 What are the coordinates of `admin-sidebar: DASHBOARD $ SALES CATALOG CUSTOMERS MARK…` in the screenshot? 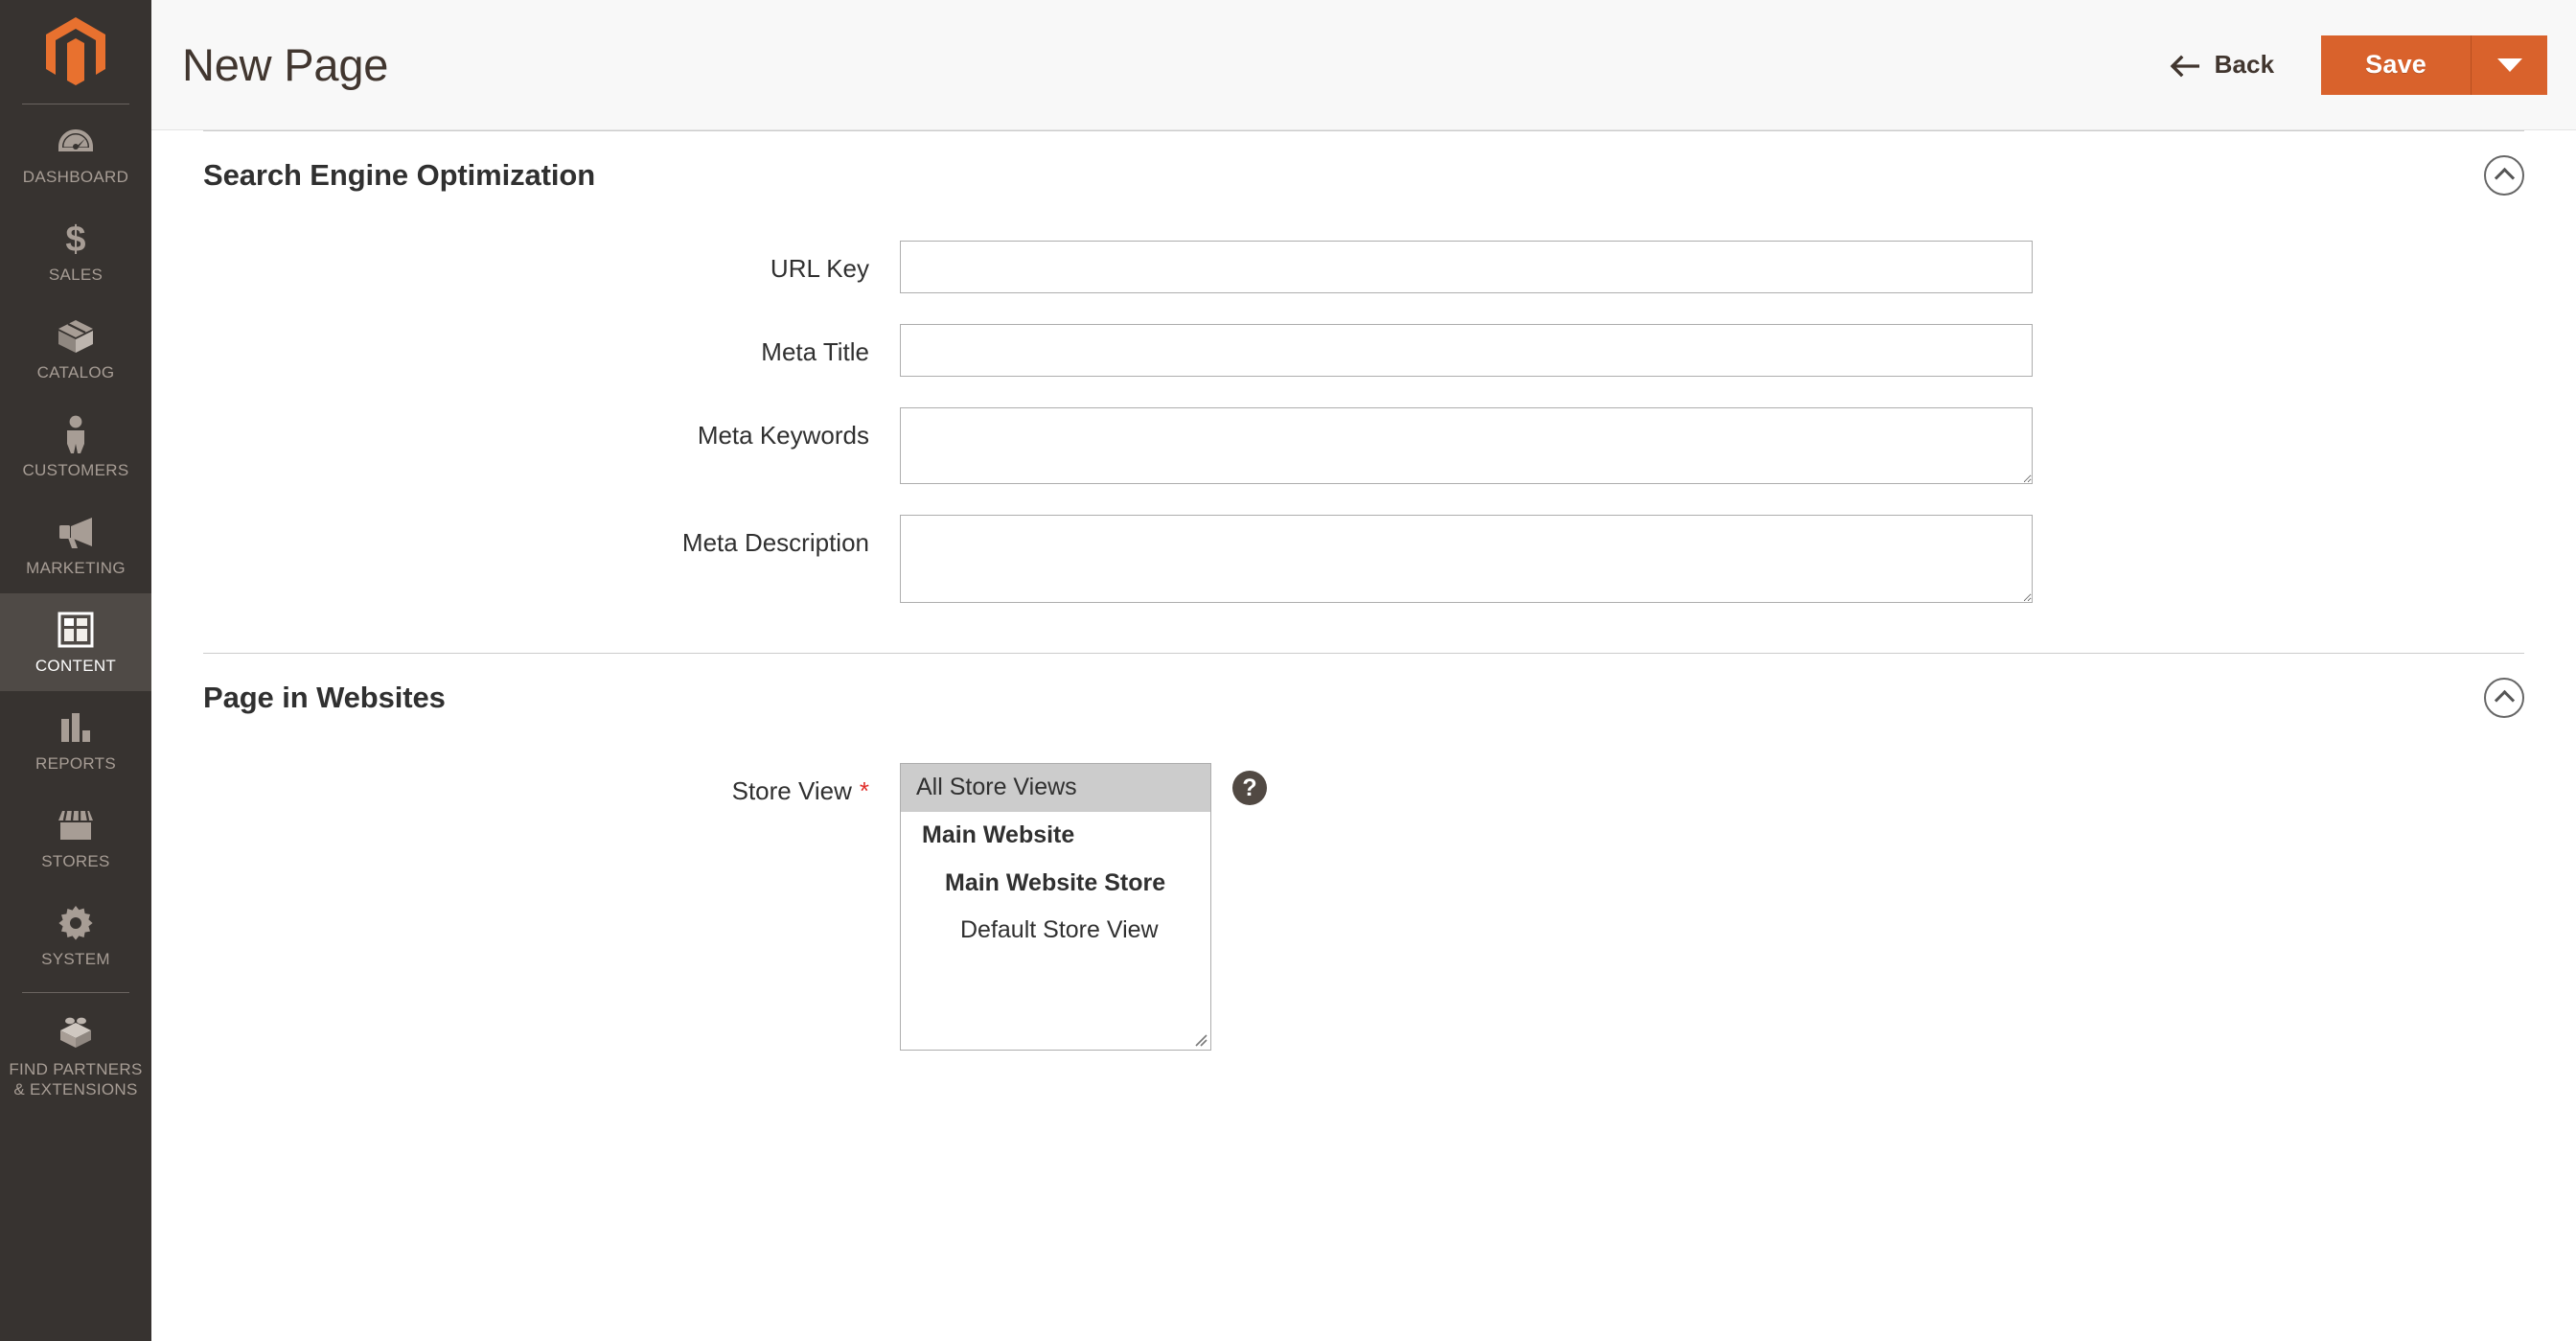 It's located at (75, 670).